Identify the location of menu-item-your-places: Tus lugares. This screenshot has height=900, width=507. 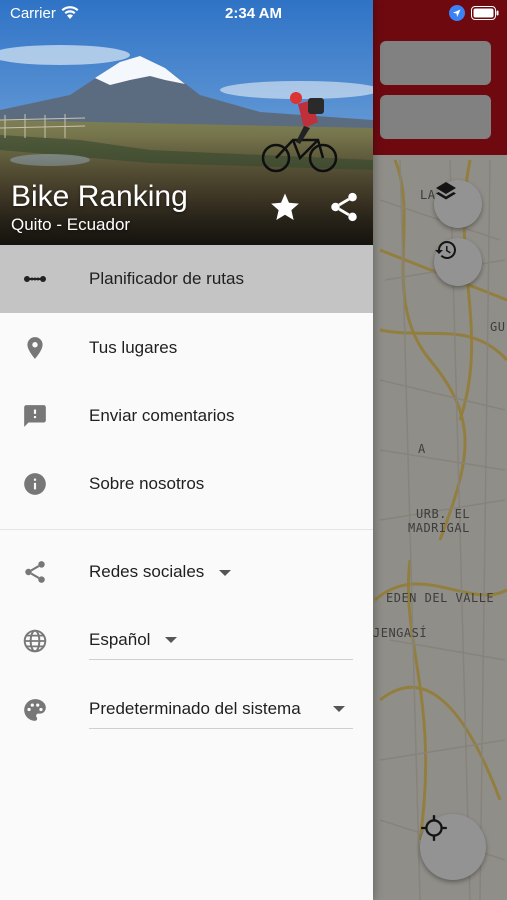
(186, 348).